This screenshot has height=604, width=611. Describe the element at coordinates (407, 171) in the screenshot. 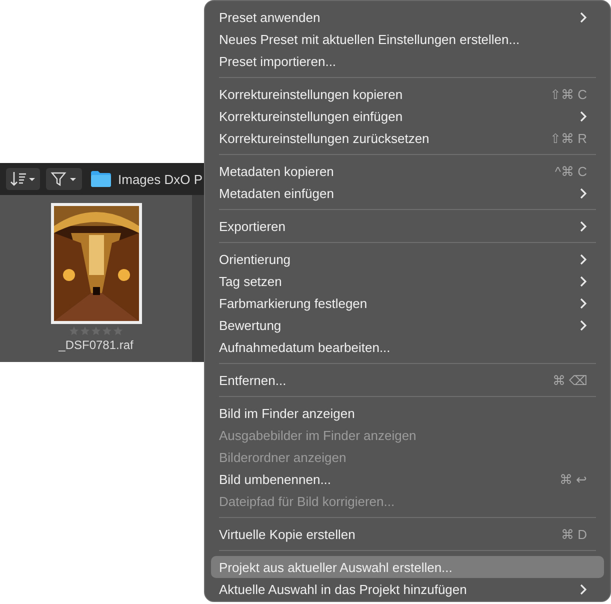

I see `menu-item: Metadaten kopieren ^⌘ C` at that location.